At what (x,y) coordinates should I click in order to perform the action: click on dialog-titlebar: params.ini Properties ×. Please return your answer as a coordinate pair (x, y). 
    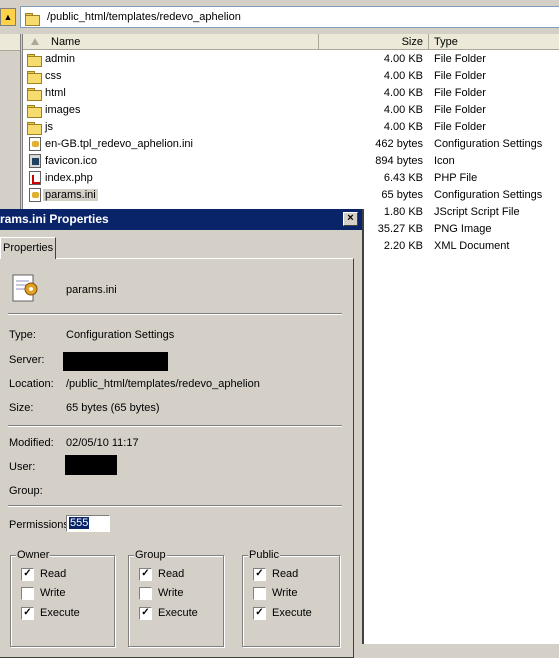
    Looking at the image, I should click on (181, 219).